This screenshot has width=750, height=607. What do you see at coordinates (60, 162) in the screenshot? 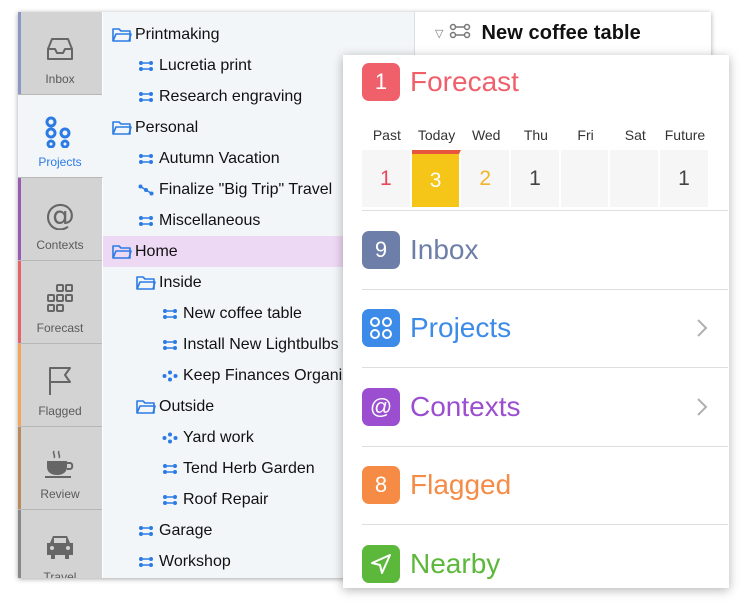
I see `tab-label: Projects` at bounding box center [60, 162].